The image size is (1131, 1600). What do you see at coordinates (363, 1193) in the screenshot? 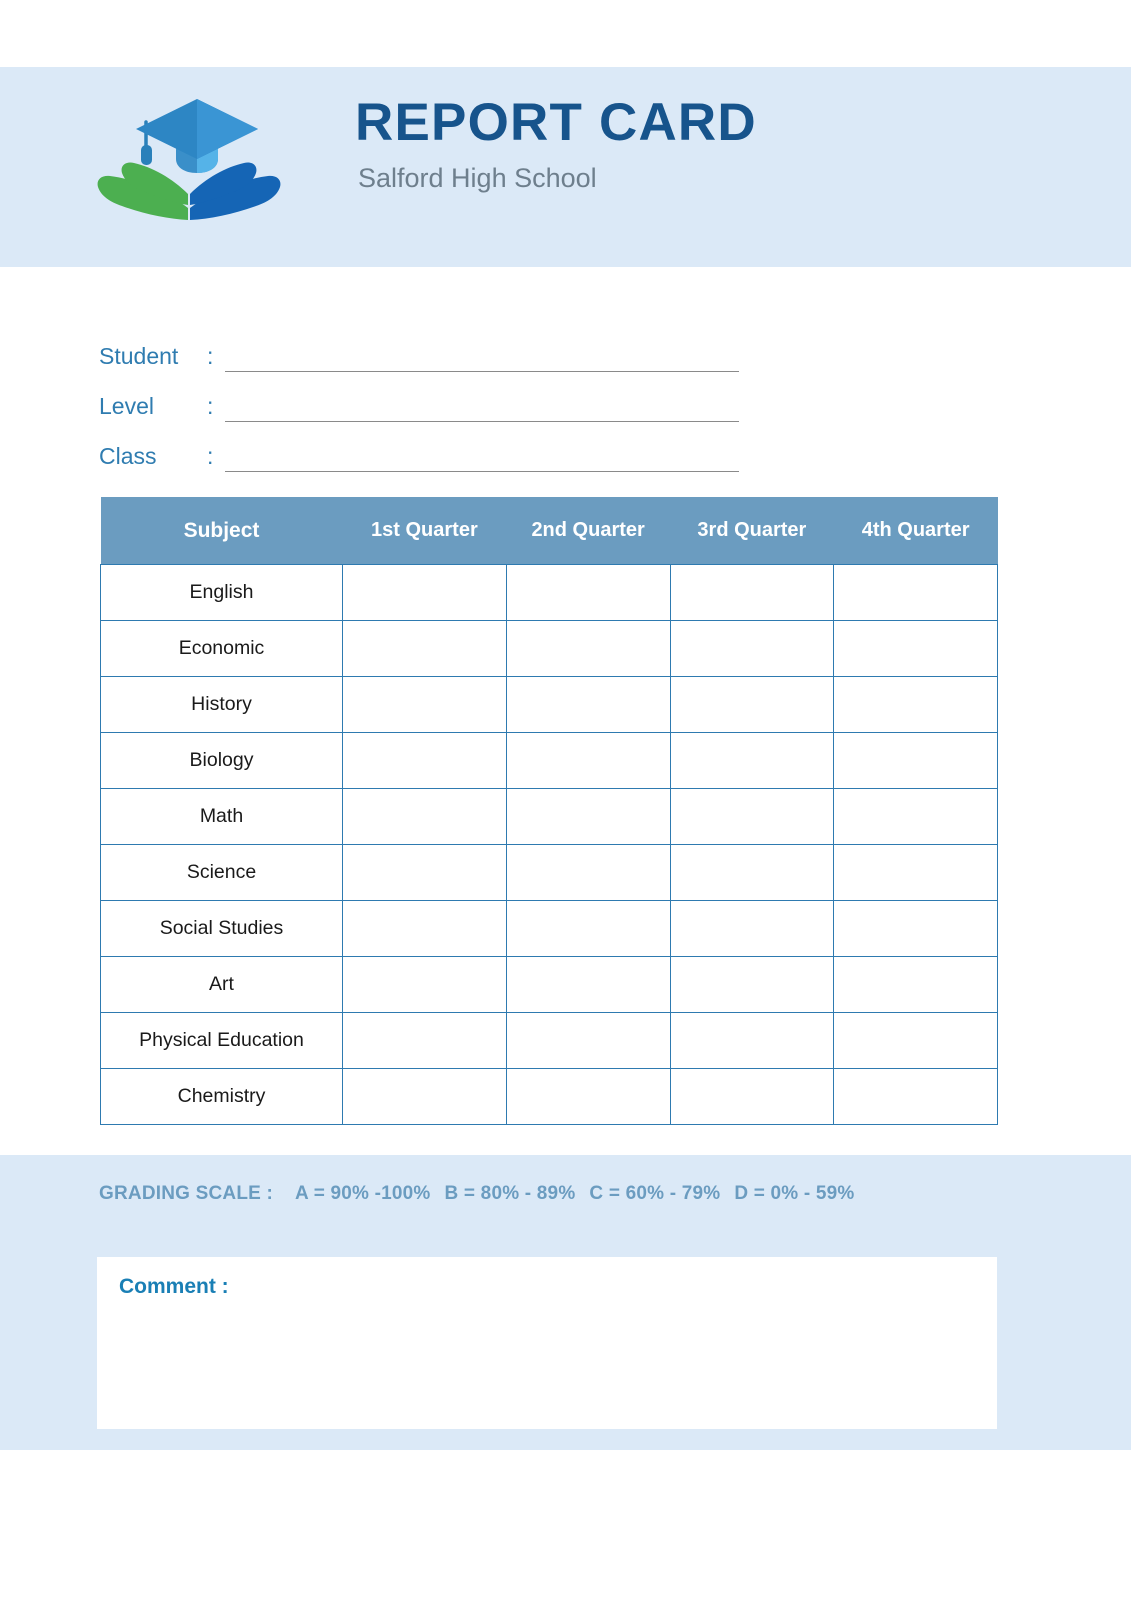
I see `grading-scale-item-a: A = 90% -100%` at bounding box center [363, 1193].